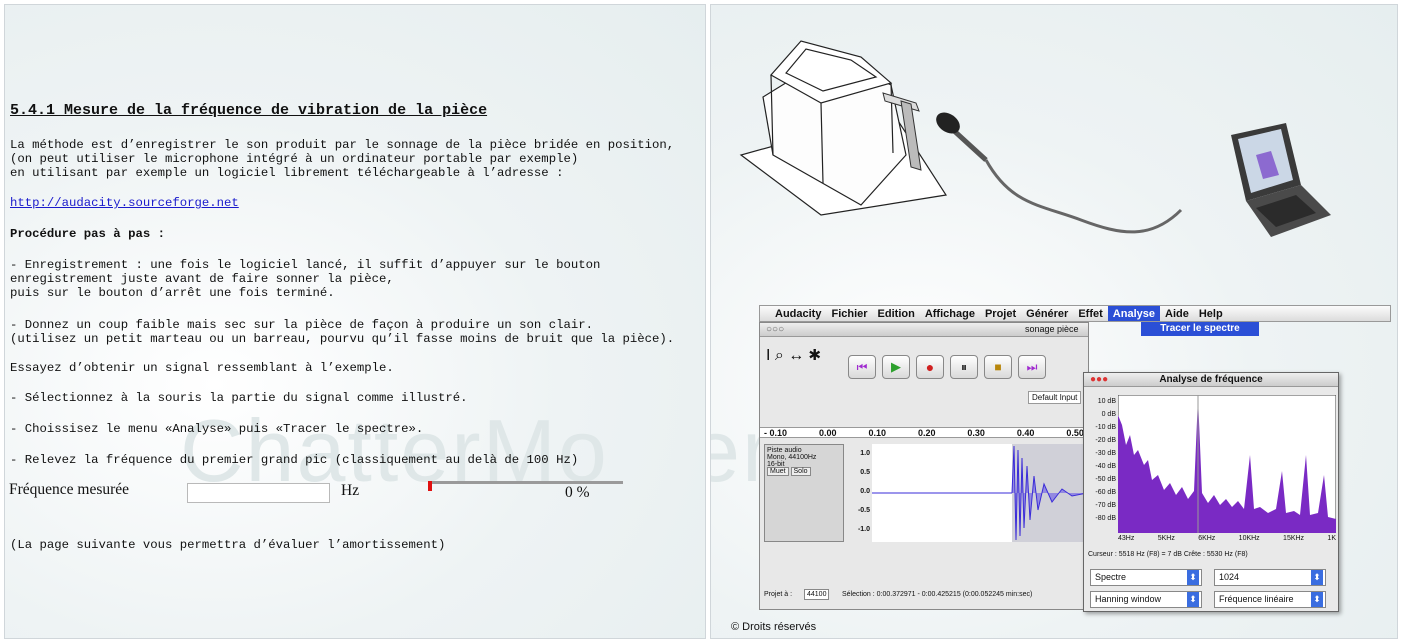 The image size is (1402, 643). What do you see at coordinates (1227, 538) in the screenshot?
I see `freq-axis: 43Hz 5KHz 6KHz 10KHz 15KHz 1K` at bounding box center [1227, 538].